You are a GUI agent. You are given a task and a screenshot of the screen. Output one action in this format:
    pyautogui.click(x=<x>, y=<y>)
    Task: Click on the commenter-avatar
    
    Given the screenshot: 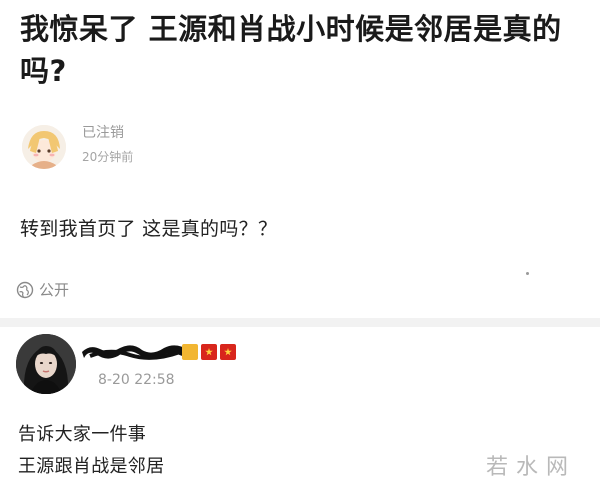 What is the action you would take?
    pyautogui.click(x=46, y=364)
    